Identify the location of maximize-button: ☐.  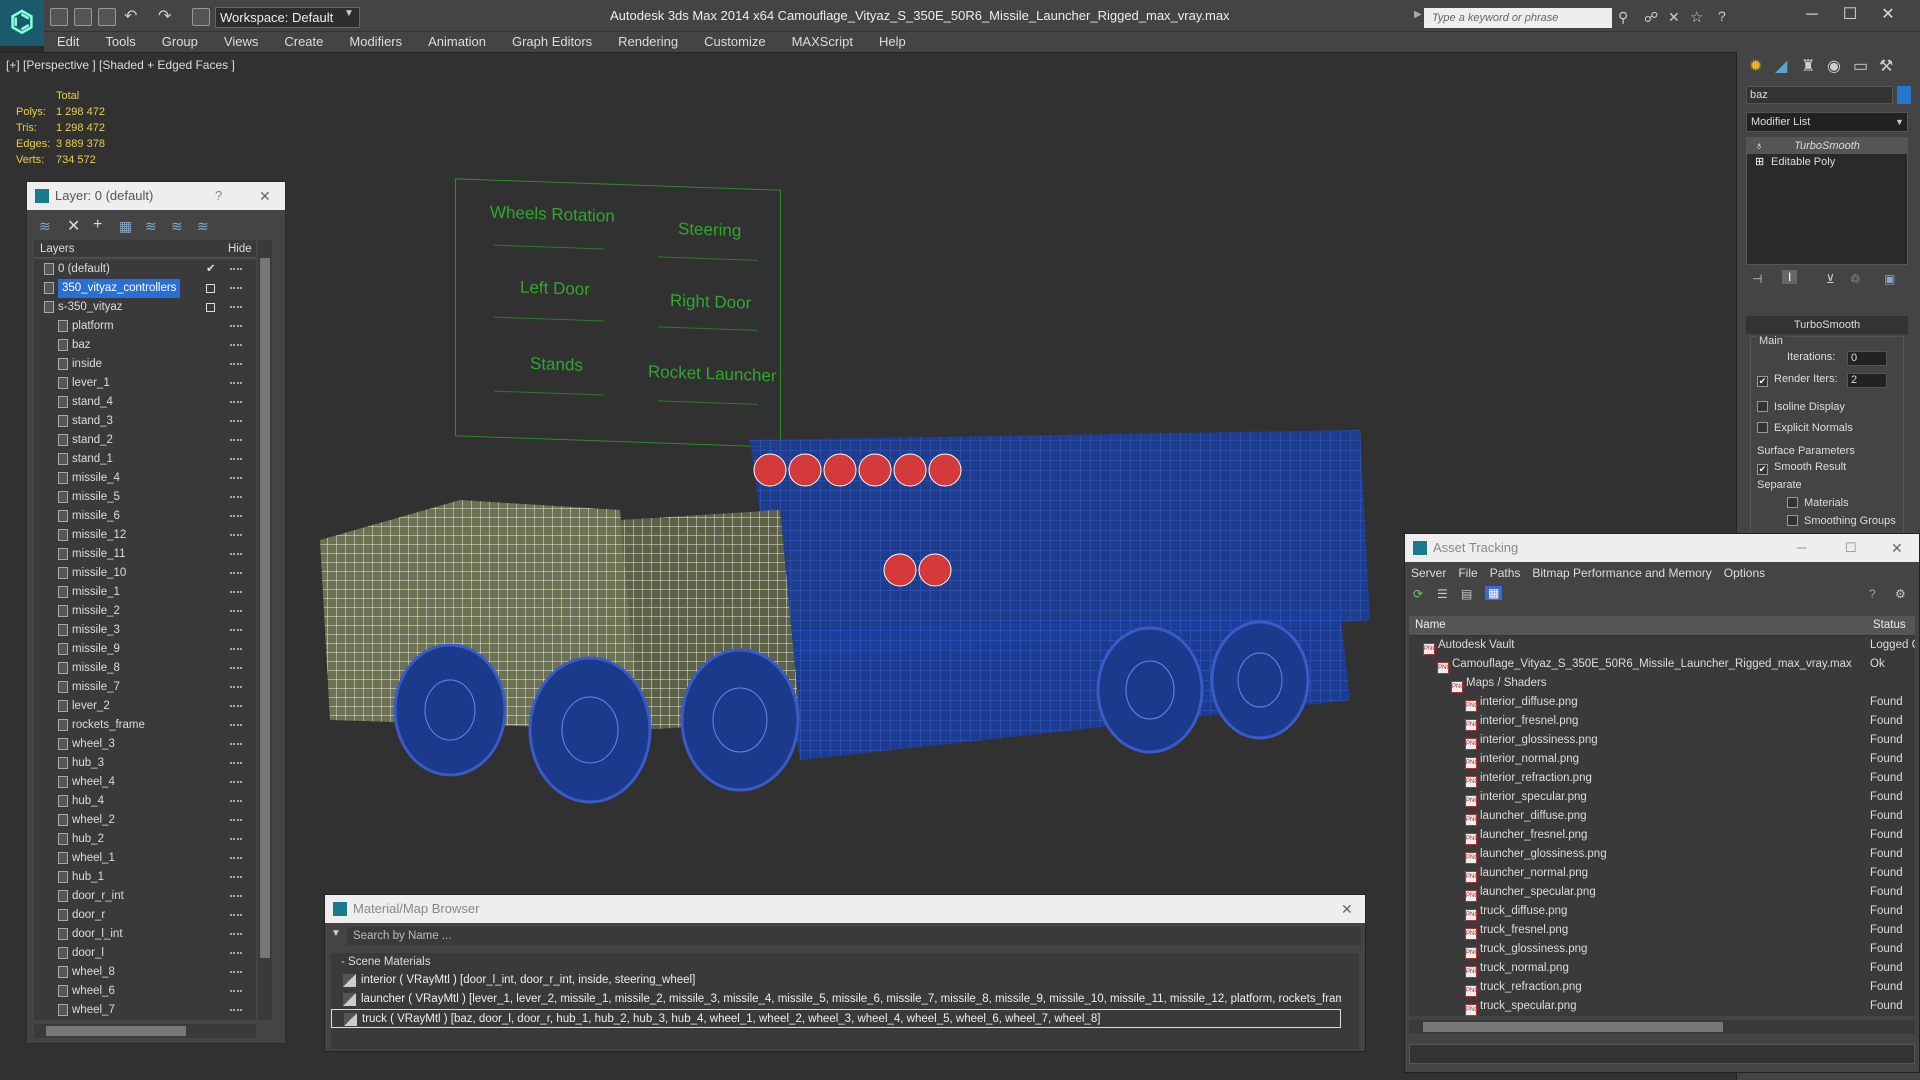
(1850, 15).